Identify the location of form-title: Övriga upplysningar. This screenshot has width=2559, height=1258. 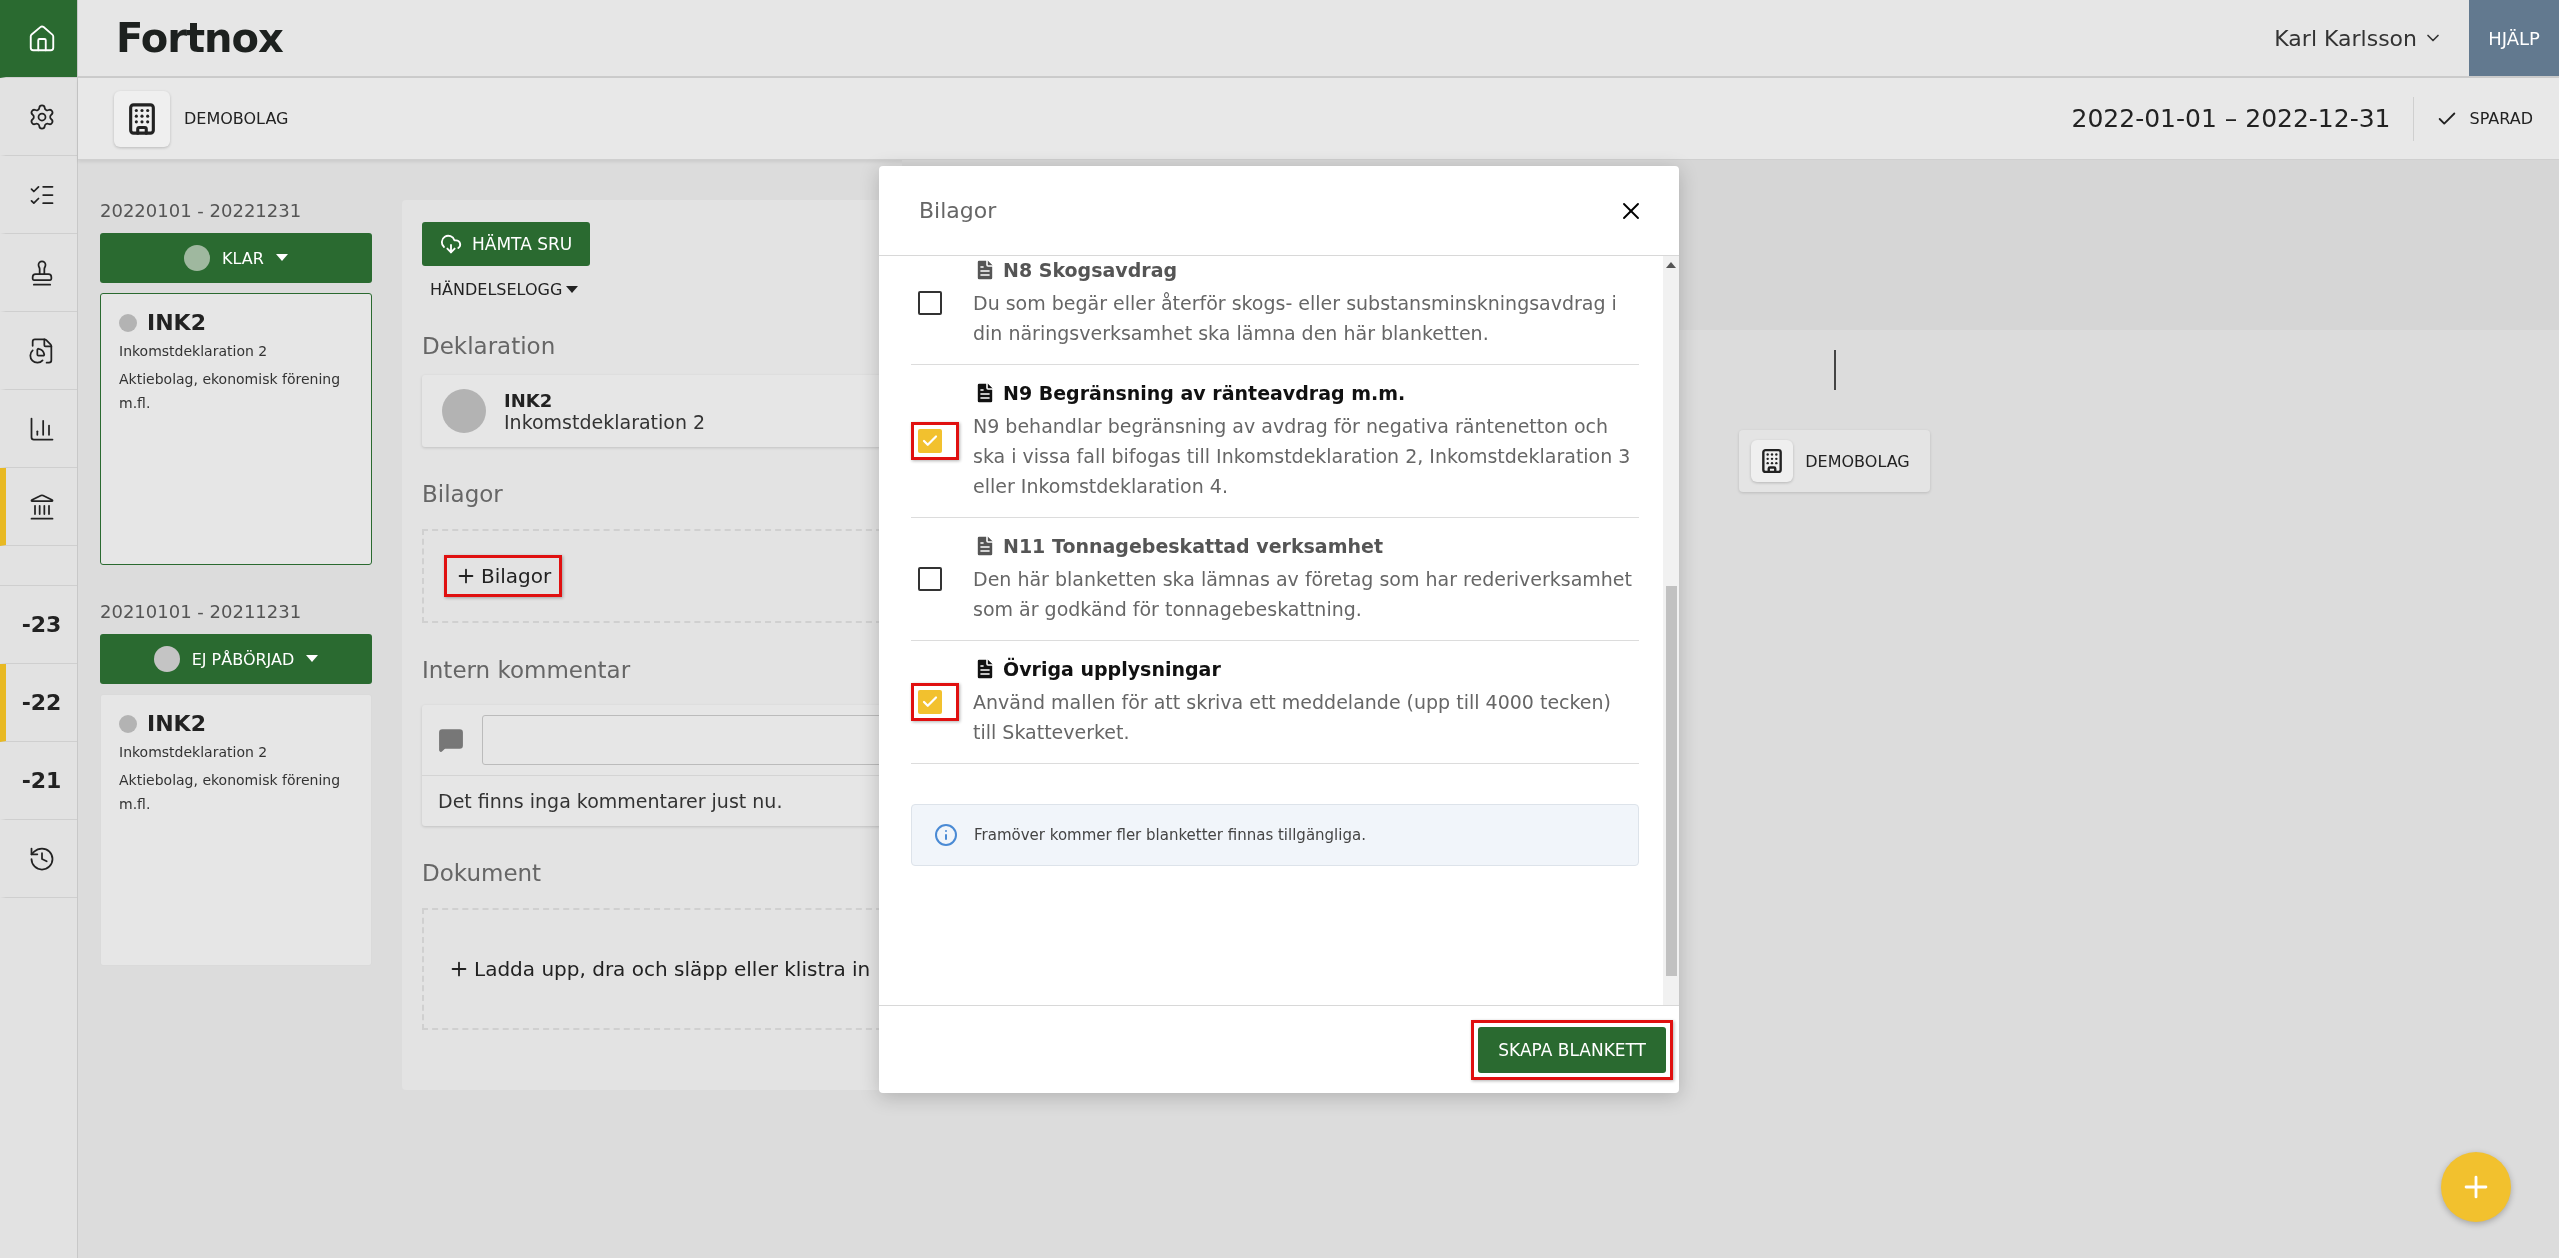
(1112, 669).